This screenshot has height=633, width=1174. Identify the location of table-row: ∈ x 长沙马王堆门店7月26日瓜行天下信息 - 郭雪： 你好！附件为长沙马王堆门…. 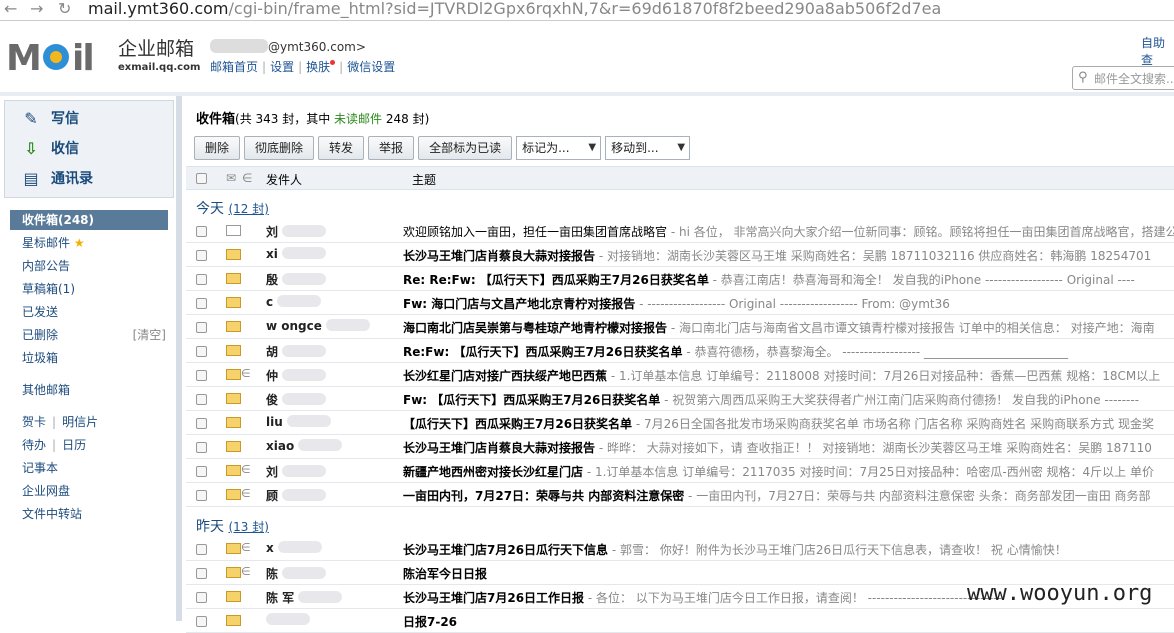
(680, 549).